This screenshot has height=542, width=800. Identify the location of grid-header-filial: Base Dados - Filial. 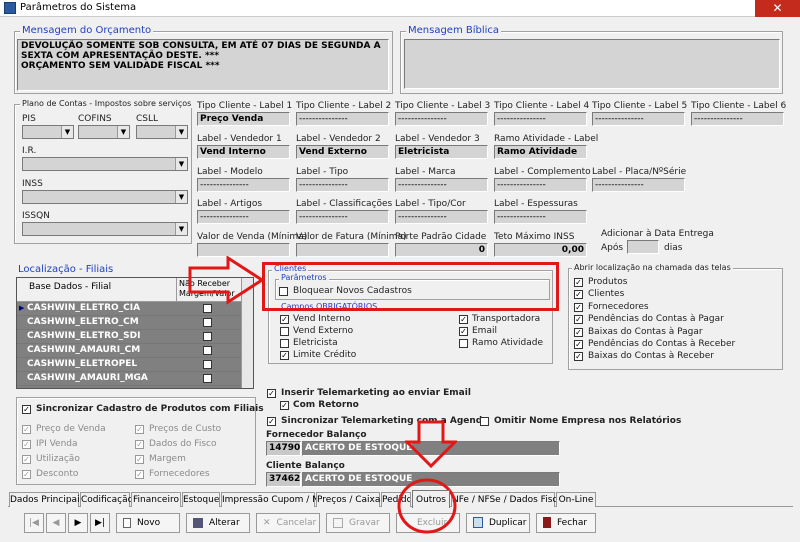
(97, 290).